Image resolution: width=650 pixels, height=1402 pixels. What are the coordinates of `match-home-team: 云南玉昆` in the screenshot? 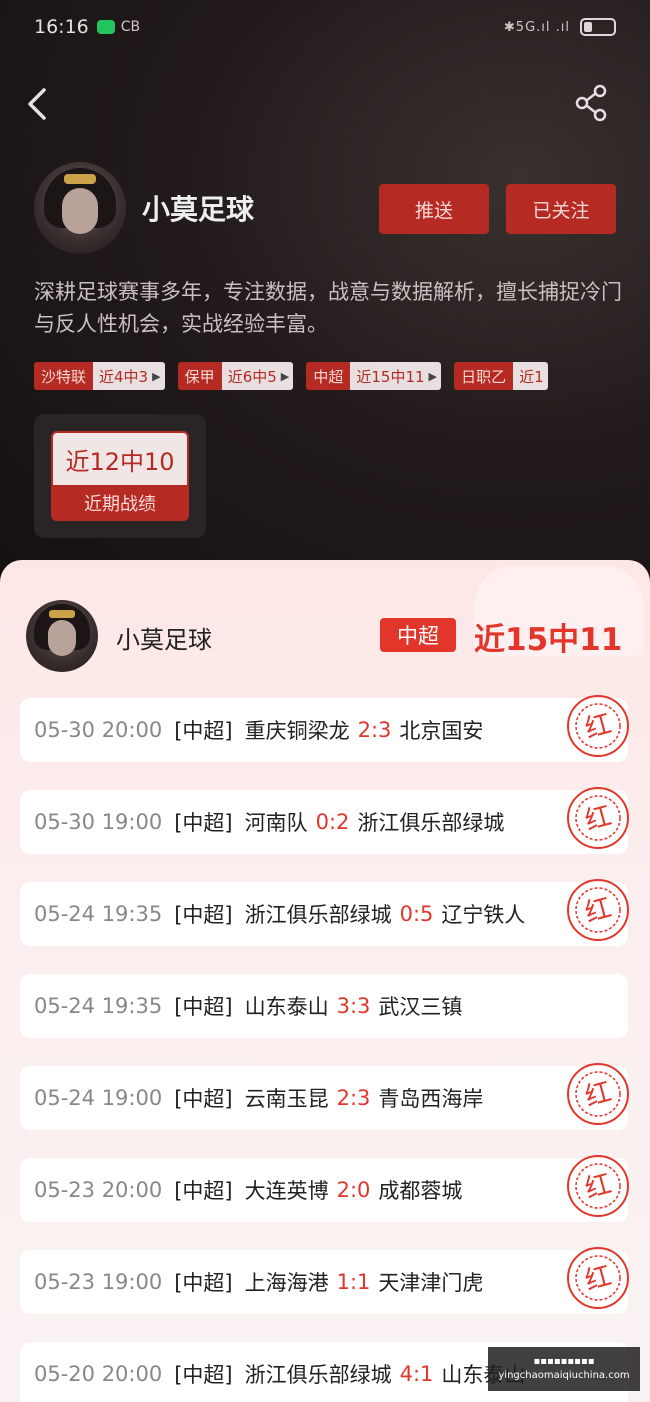 It's located at (286, 1099).